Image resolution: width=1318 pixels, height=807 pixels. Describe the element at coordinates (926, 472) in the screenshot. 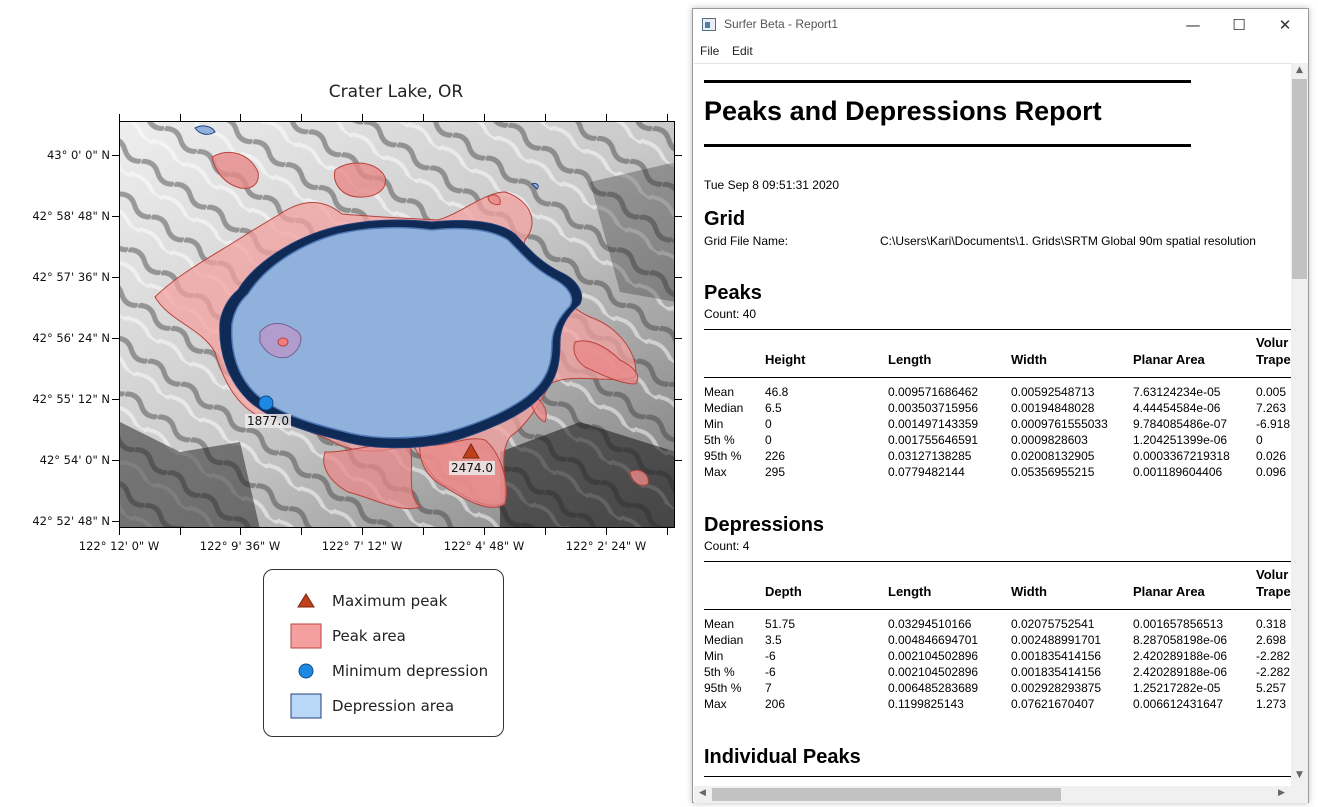

I see `table-cell: 0.0779482144` at that location.